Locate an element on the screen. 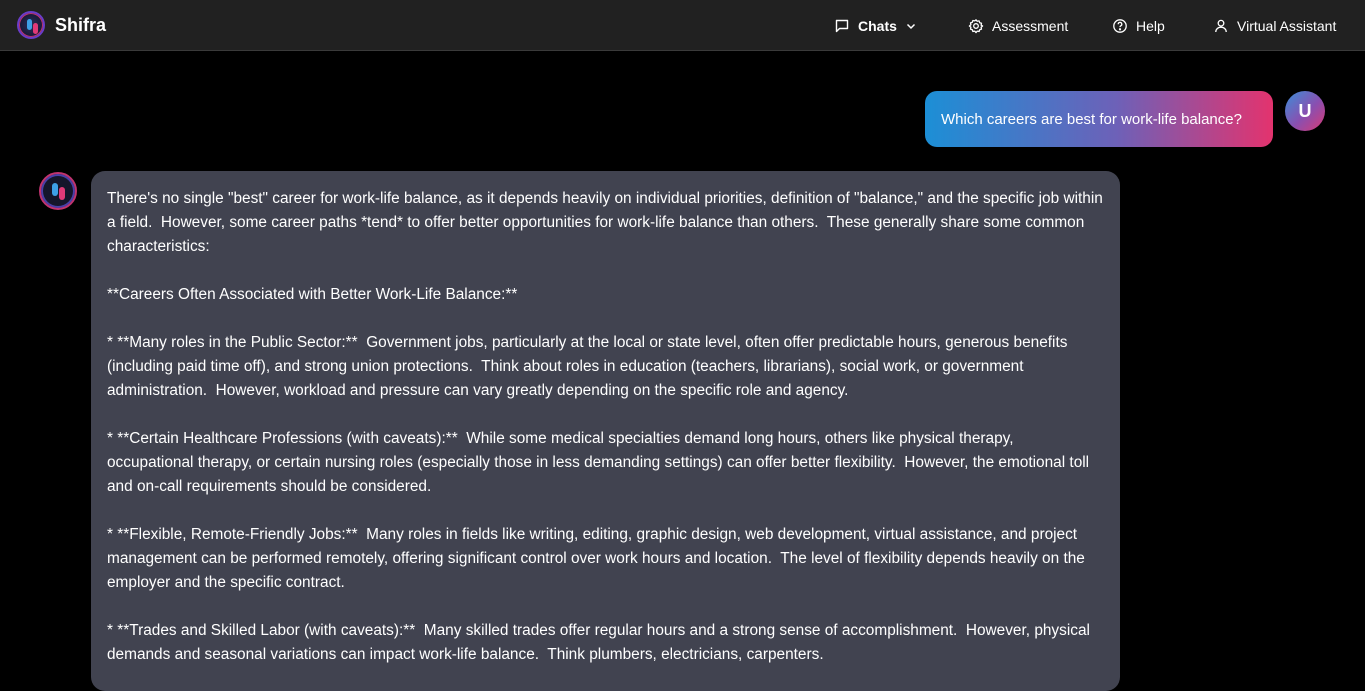  nav-virtual-assistant: Virtual Assistant is located at coordinates (1283, 25).